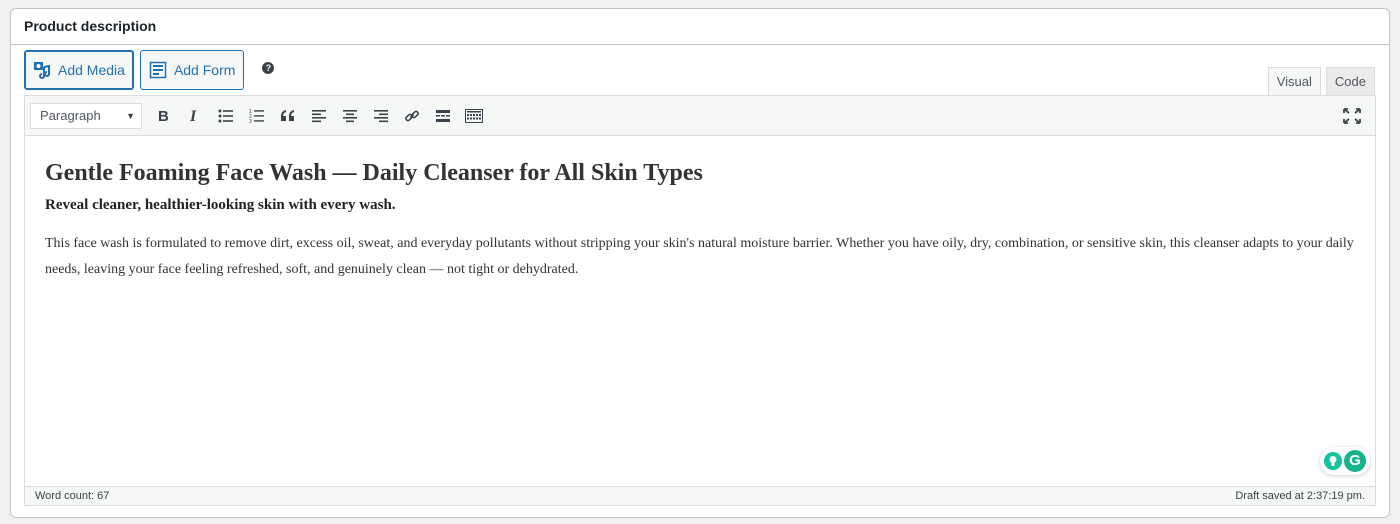  What do you see at coordinates (268, 68) in the screenshot?
I see `help-icon: ?` at bounding box center [268, 68].